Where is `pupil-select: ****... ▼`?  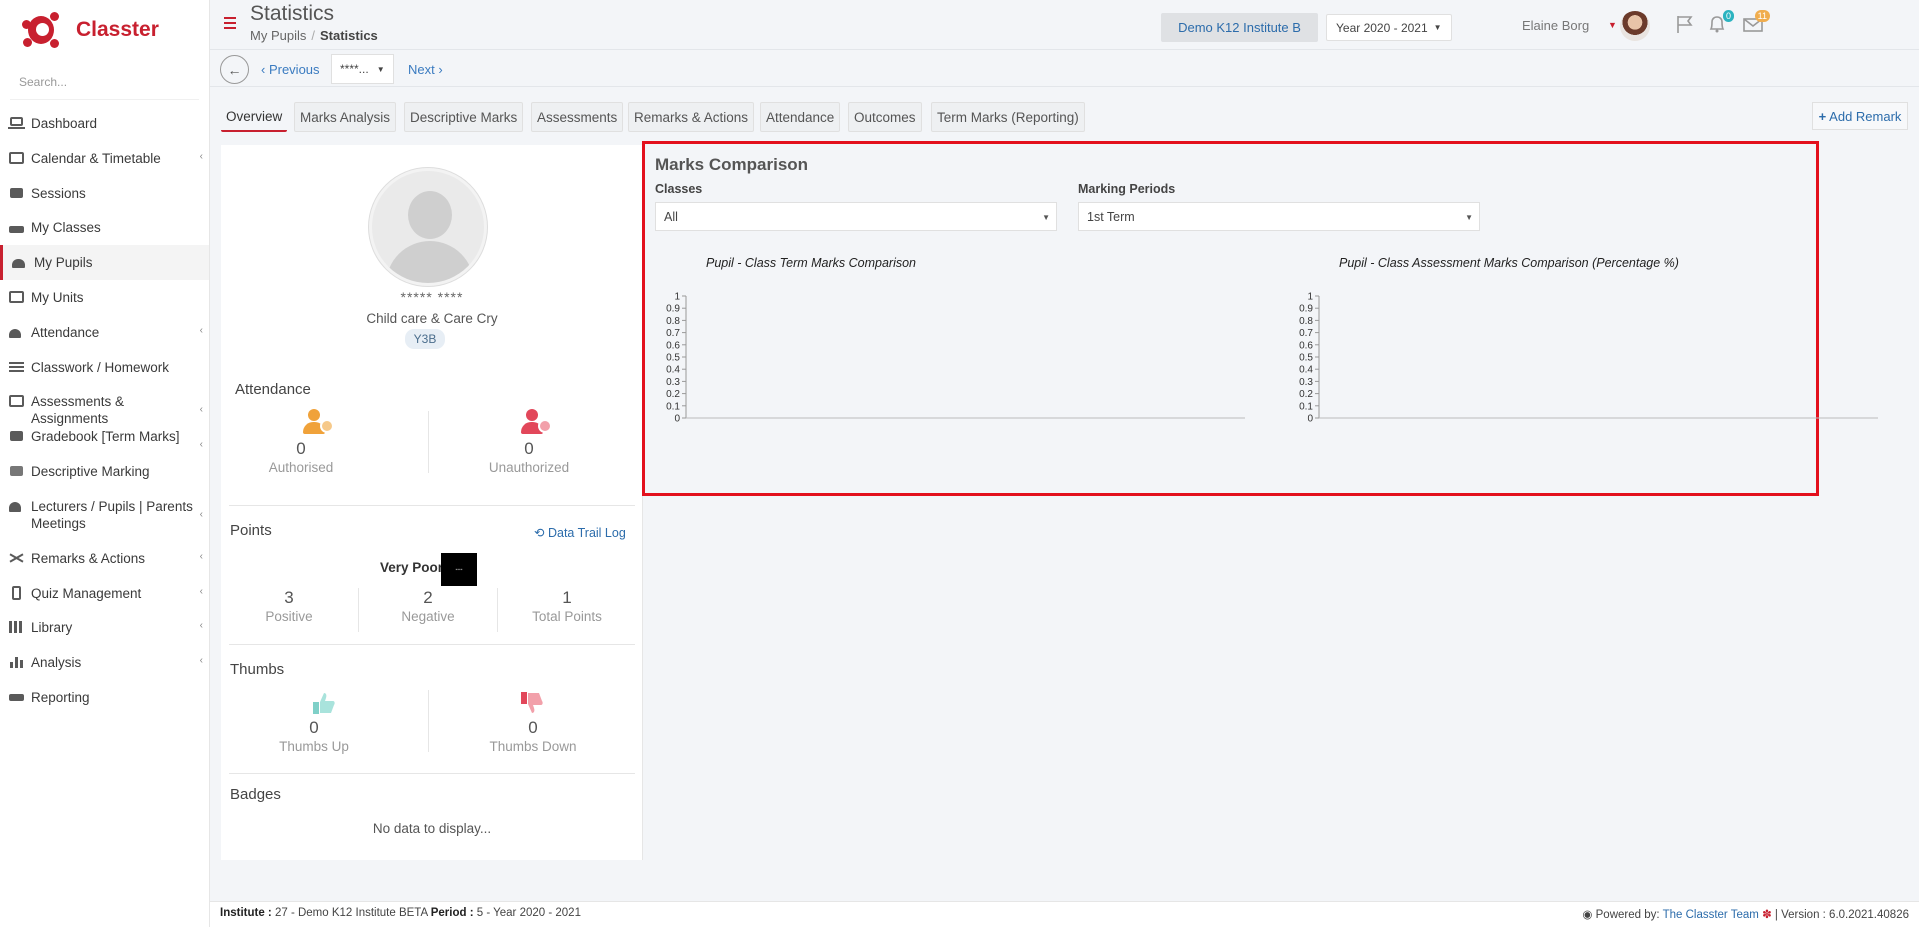 pupil-select: ****... ▼ is located at coordinates (362, 69).